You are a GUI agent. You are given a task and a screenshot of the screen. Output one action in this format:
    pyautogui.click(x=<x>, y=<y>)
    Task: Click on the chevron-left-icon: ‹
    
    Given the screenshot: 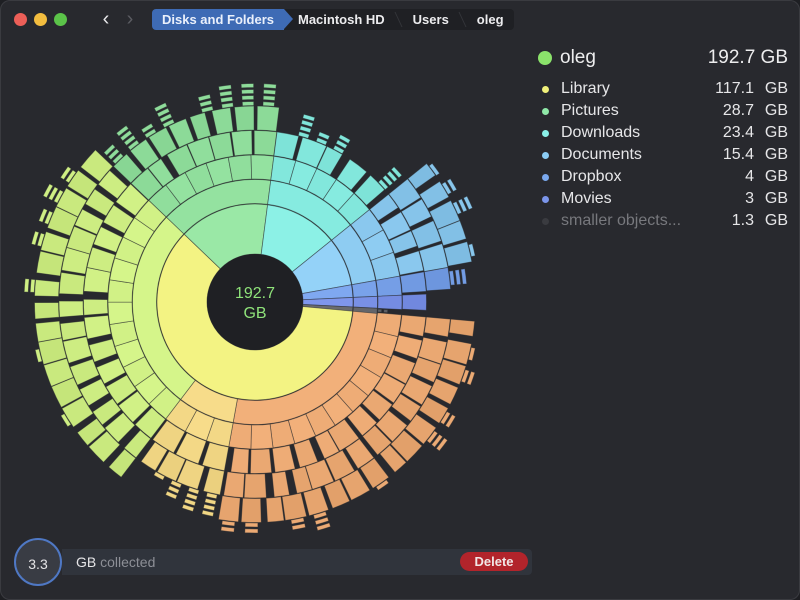 What is the action you would take?
    pyautogui.click(x=106, y=19)
    